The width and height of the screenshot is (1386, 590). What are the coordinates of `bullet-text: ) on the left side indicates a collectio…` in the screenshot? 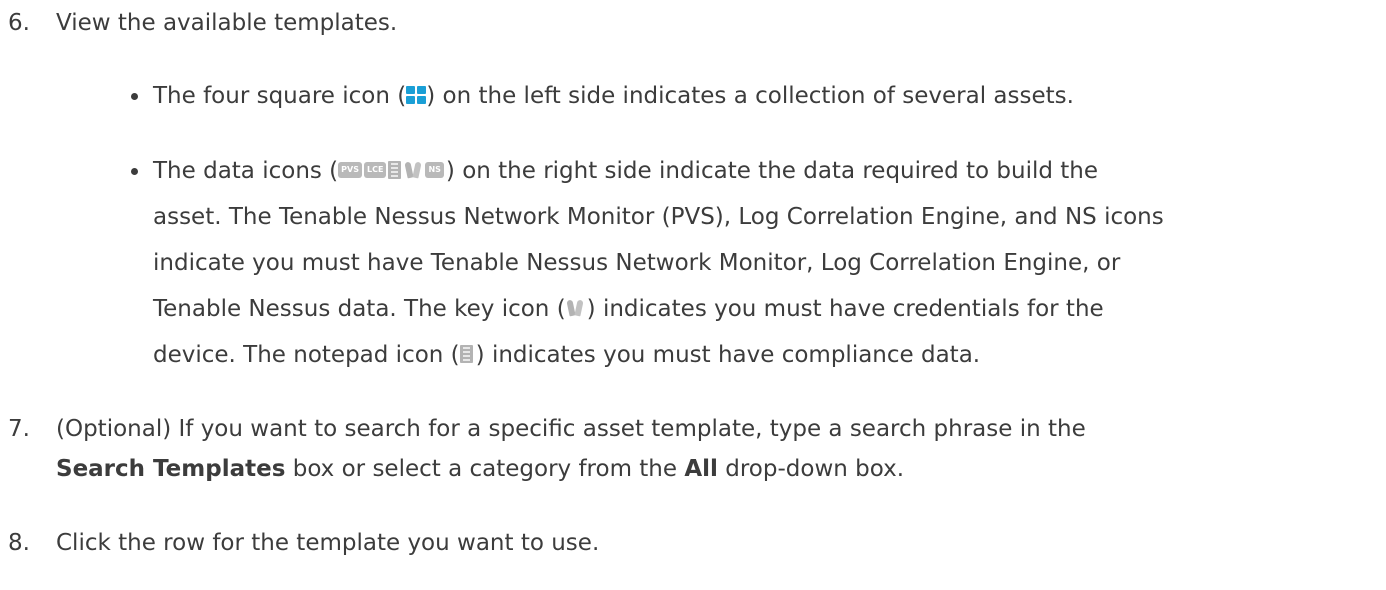 It's located at (750, 96).